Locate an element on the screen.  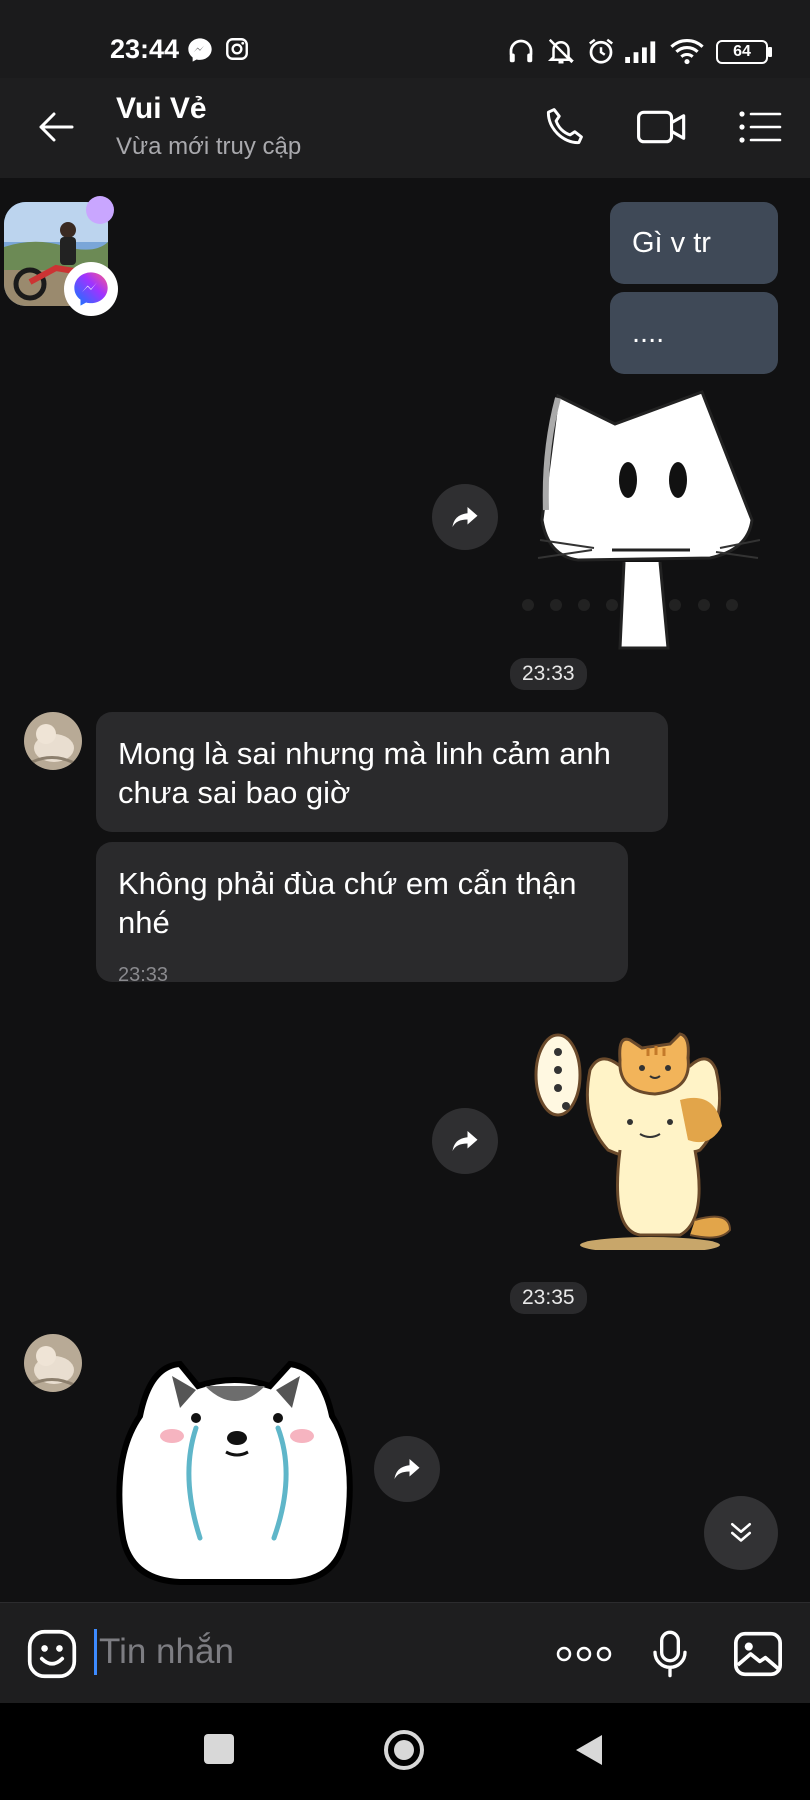
video-icon is located at coordinates (661, 127).